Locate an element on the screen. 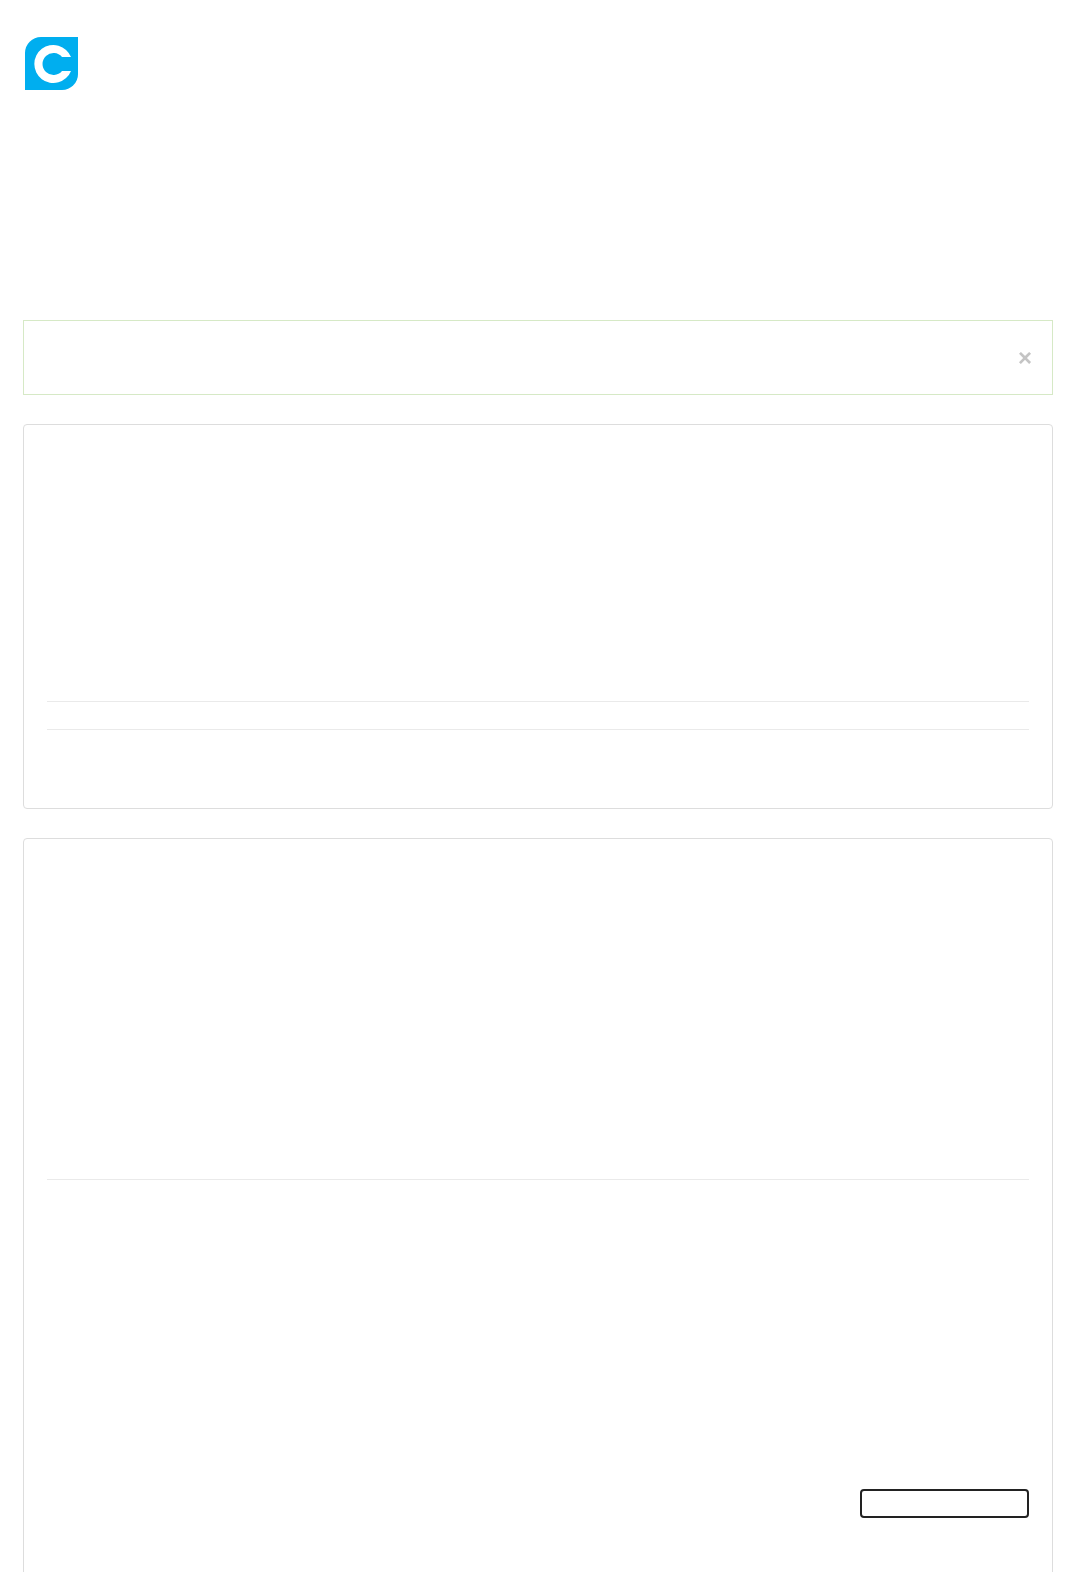 The image size is (1079, 1572). outline-button is located at coordinates (944, 1503).